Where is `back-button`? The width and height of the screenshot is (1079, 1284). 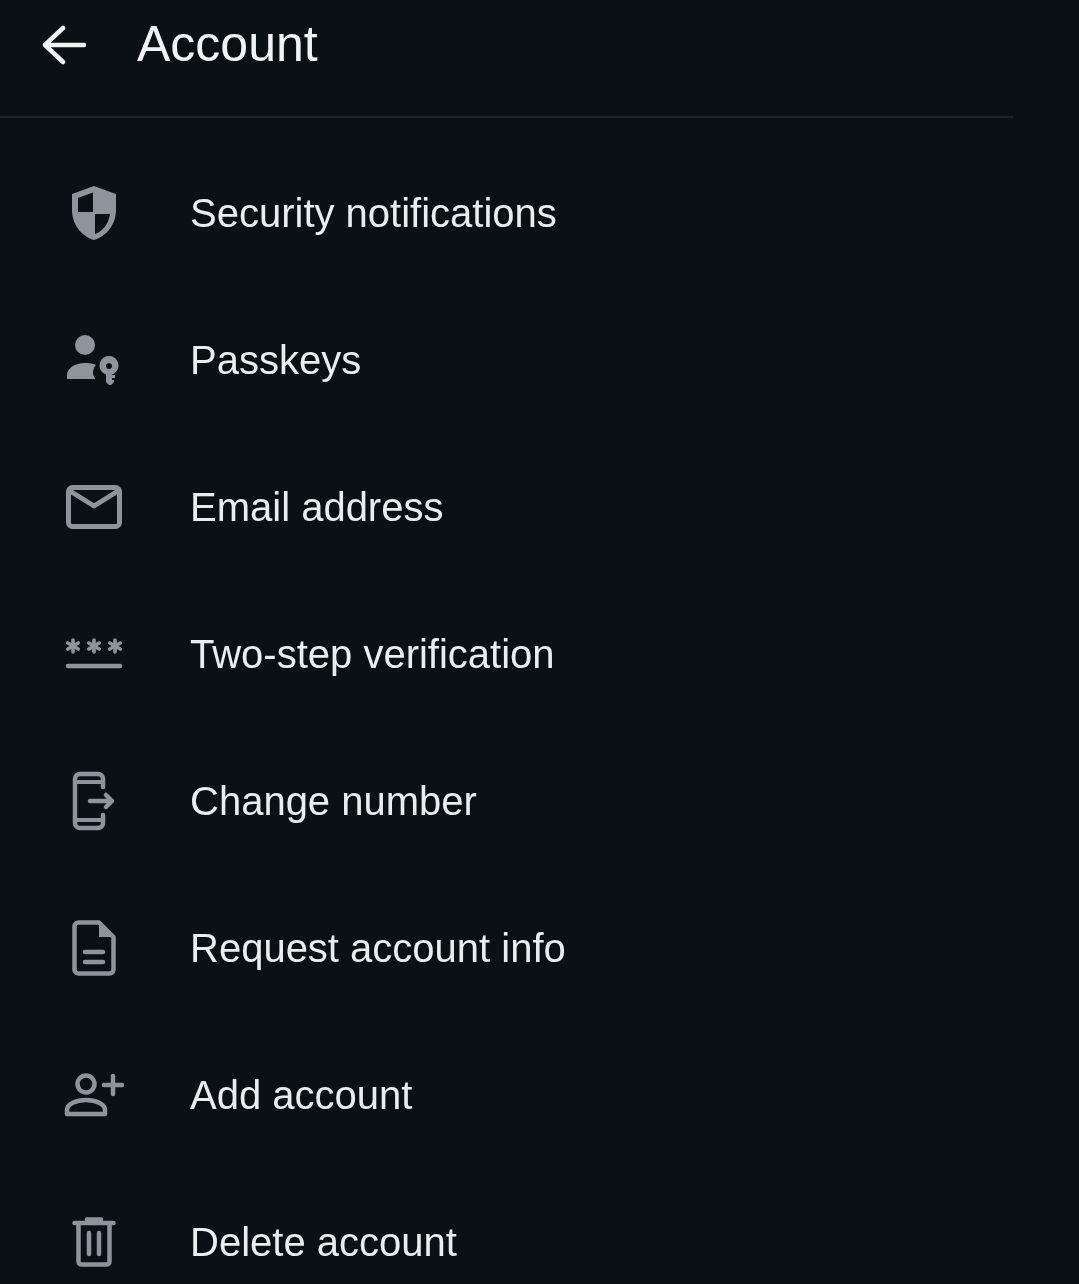 back-button is located at coordinates (64, 45).